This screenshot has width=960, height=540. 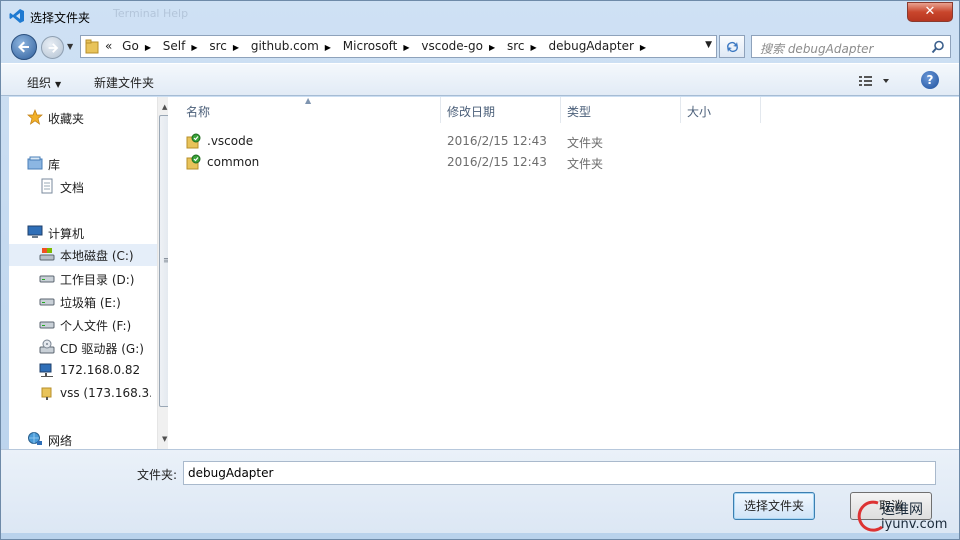 I want to click on breadcrumb-item: Microsoft, so click(x=370, y=46).